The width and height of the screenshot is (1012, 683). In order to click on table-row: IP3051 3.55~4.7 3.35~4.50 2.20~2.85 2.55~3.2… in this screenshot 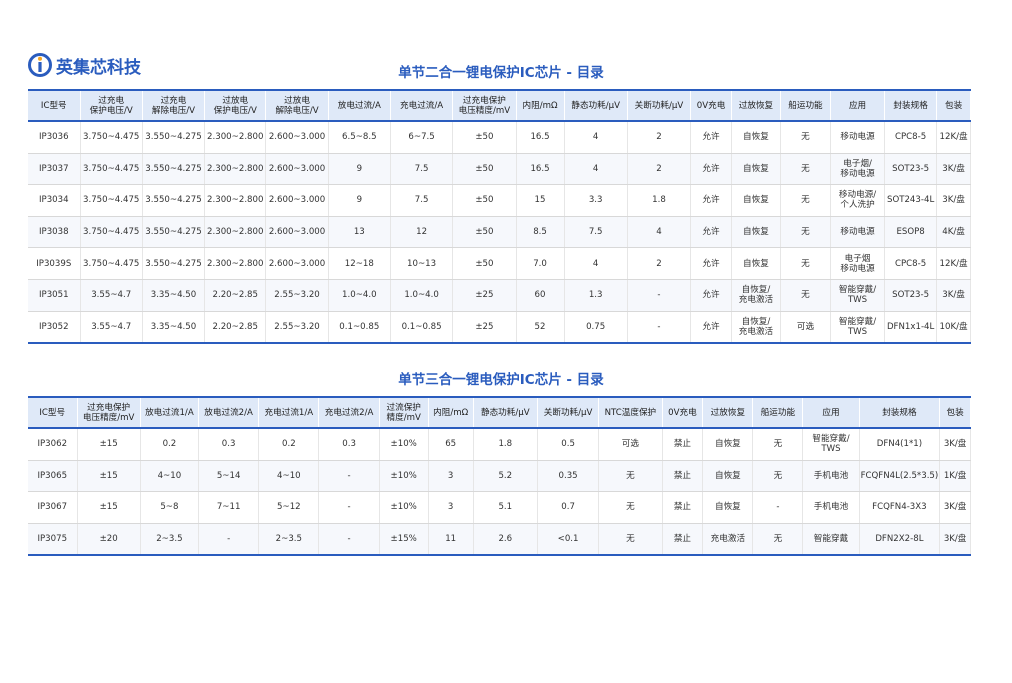, I will do `click(499, 295)`.